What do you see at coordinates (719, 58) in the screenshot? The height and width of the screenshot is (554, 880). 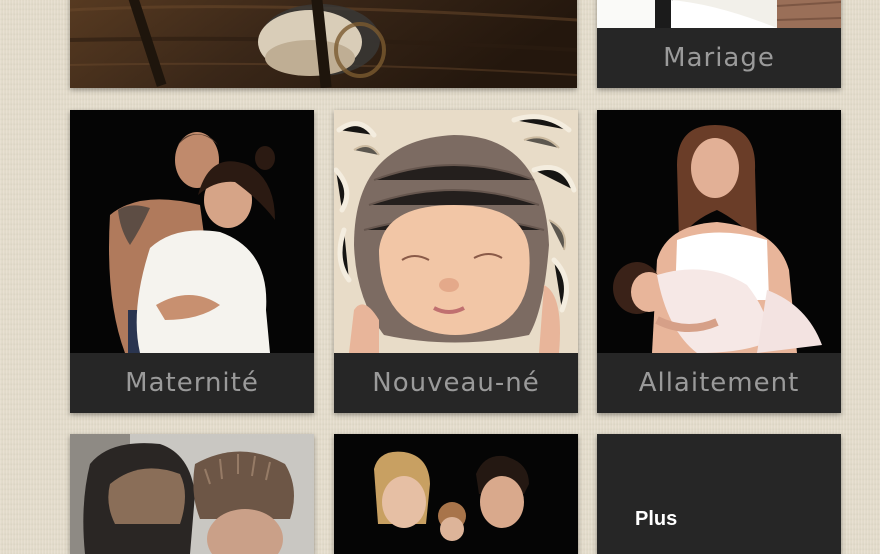 I see `tile-caption-mariage: Mariage` at bounding box center [719, 58].